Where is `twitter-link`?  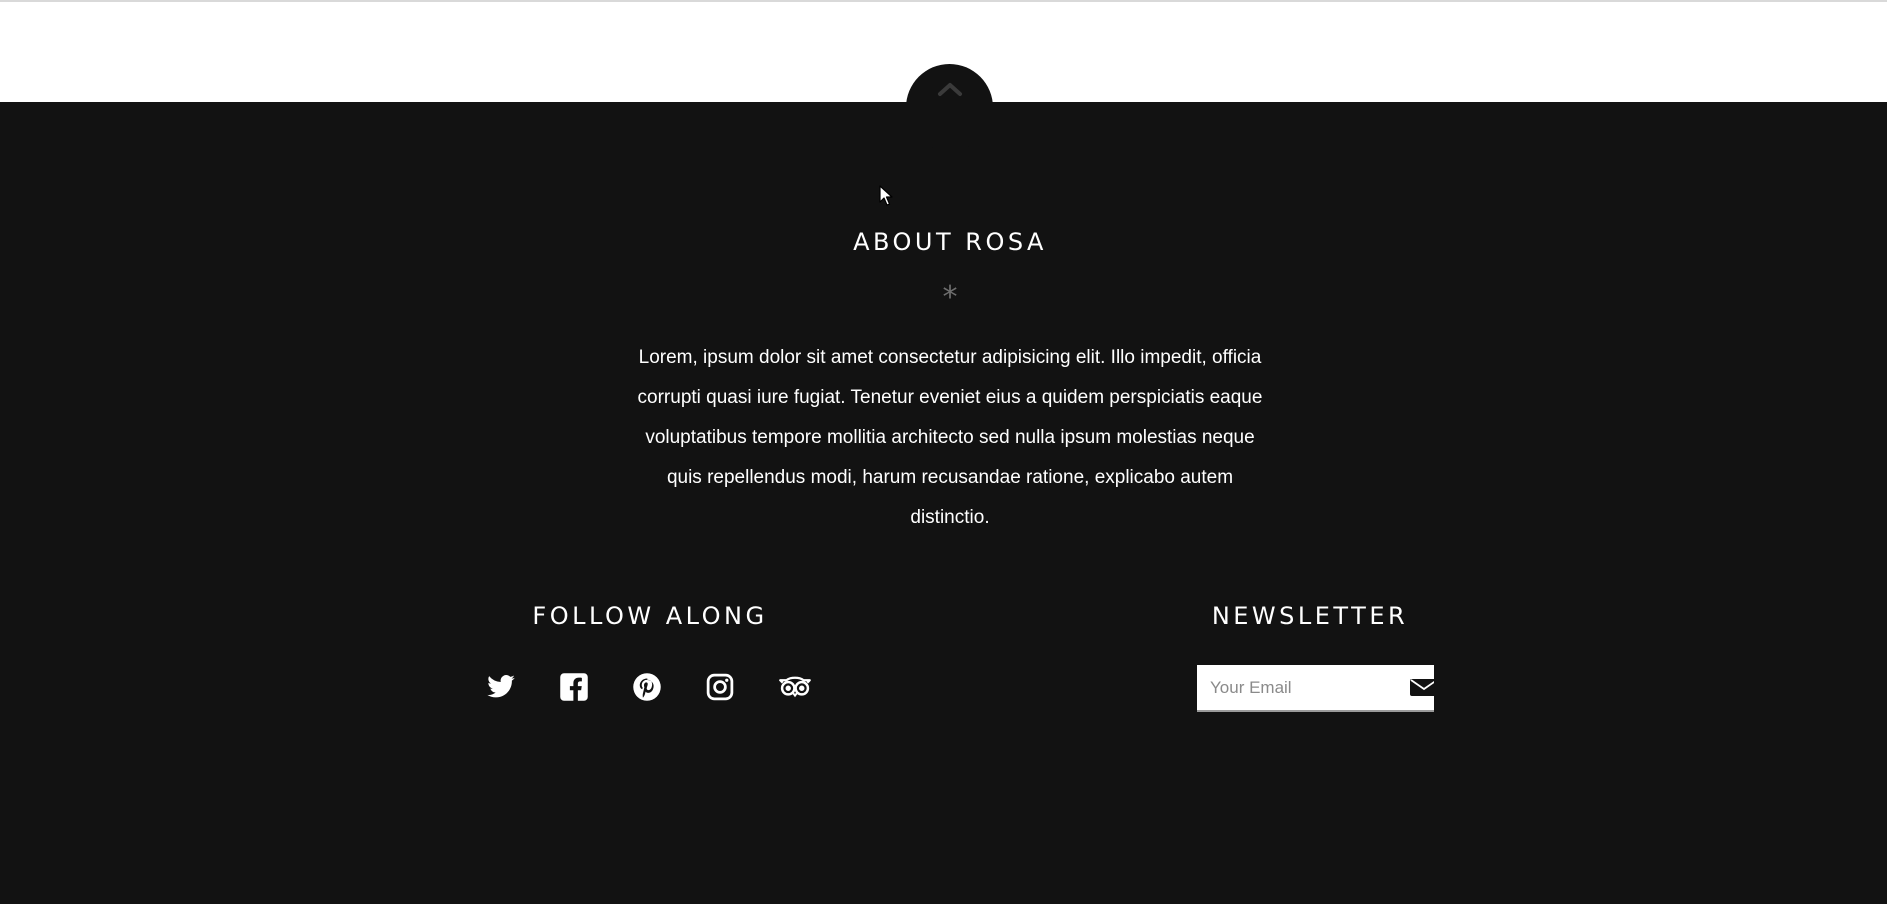 twitter-link is located at coordinates (501, 687).